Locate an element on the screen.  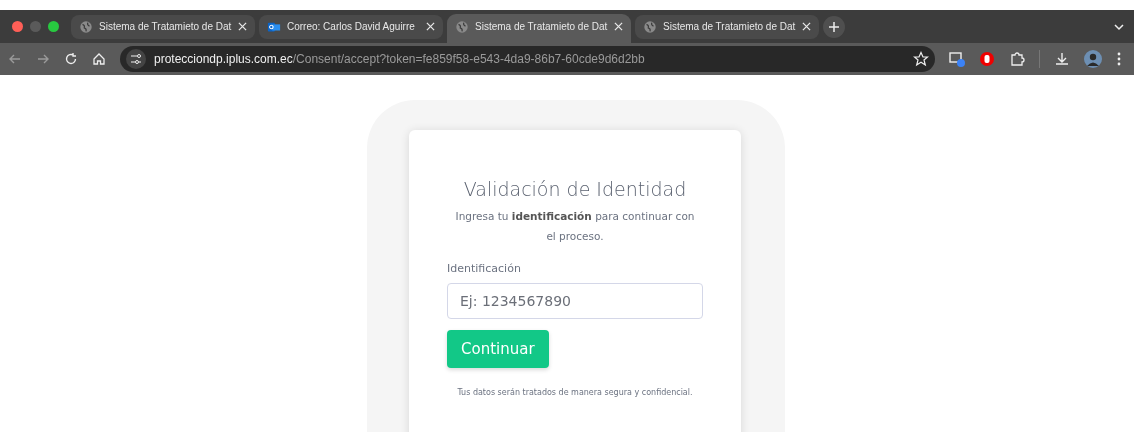
address-bar: protecciondp.iplus.com.ec/Consent/accept?token=fe859f58-e543-4da9-86b7-60cde9d6d2bb is located at coordinates (527, 59).